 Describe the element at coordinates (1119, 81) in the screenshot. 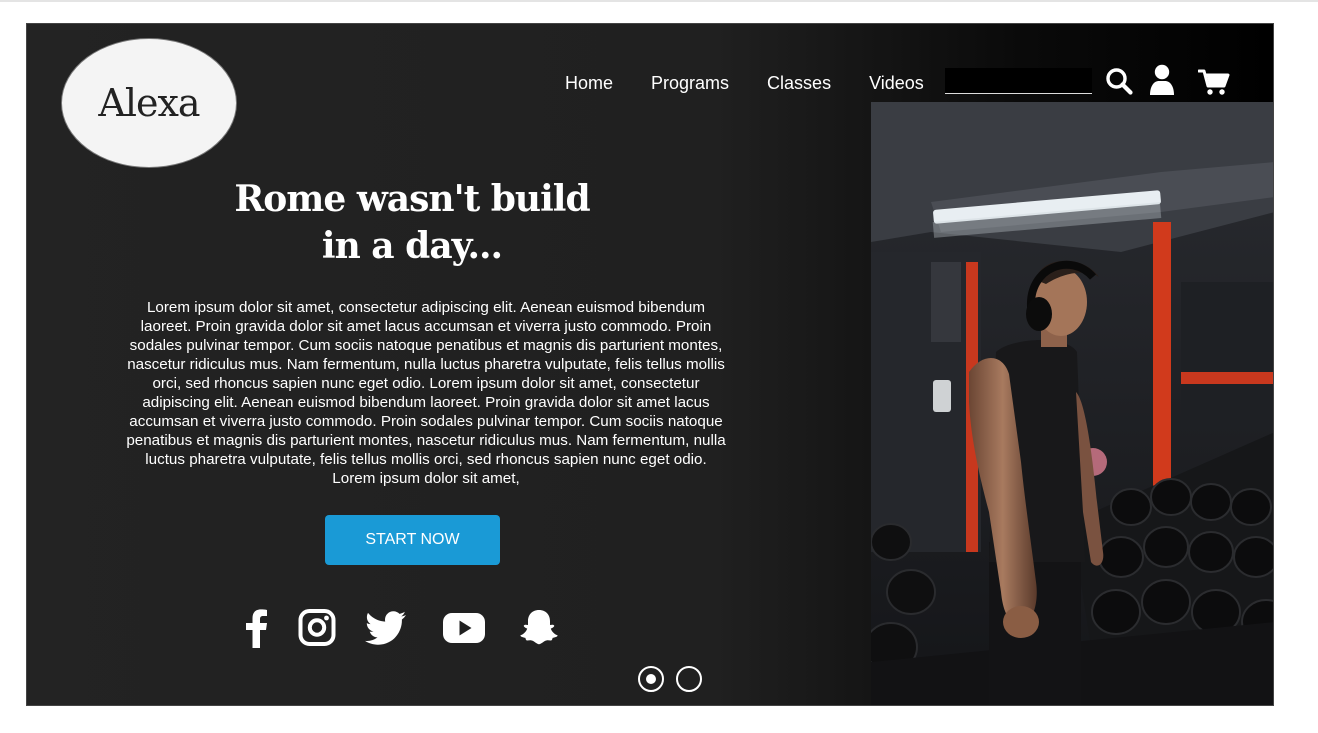

I see `search-icon` at that location.